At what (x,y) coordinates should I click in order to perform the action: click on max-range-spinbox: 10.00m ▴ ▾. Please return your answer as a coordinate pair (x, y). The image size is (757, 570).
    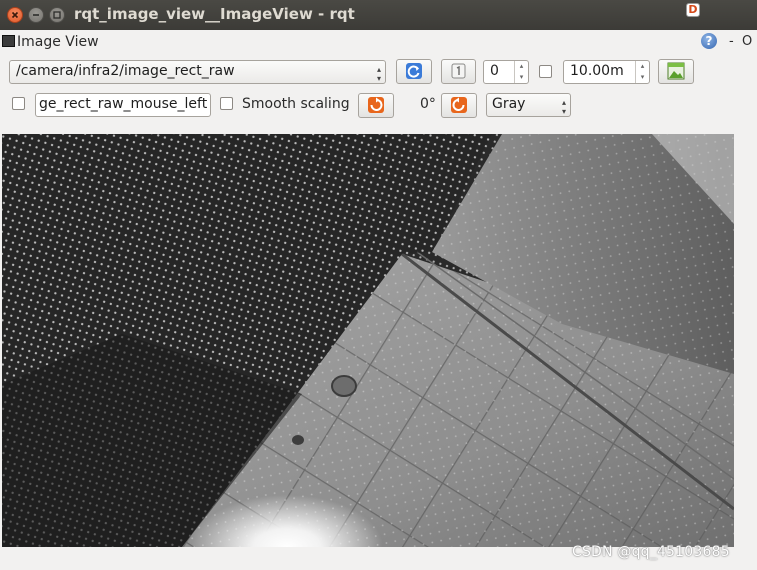
    Looking at the image, I should click on (606, 72).